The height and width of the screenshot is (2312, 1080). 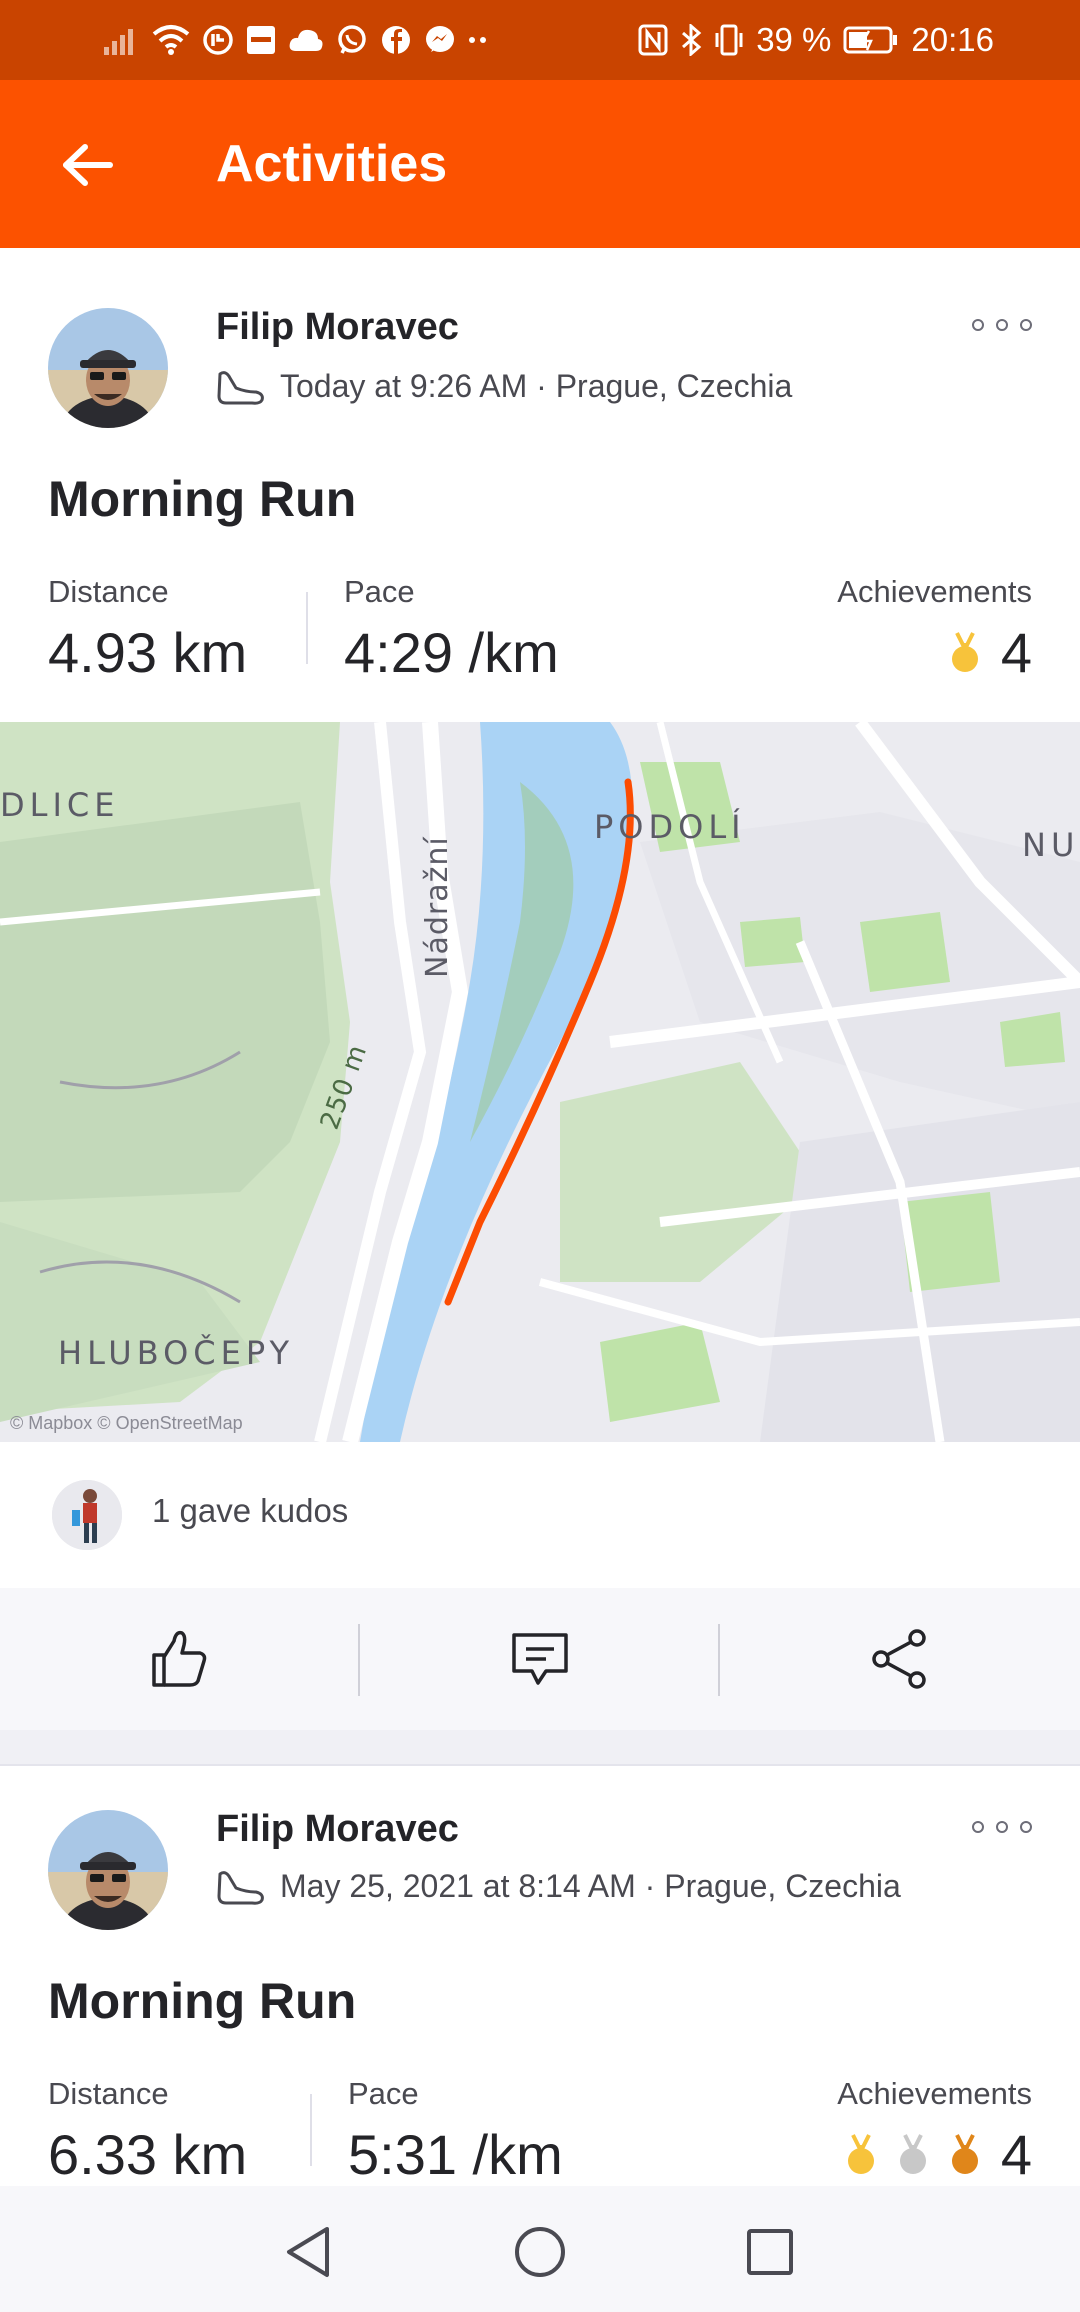 I want to click on nav-back-button, so click(x=308, y=2252).